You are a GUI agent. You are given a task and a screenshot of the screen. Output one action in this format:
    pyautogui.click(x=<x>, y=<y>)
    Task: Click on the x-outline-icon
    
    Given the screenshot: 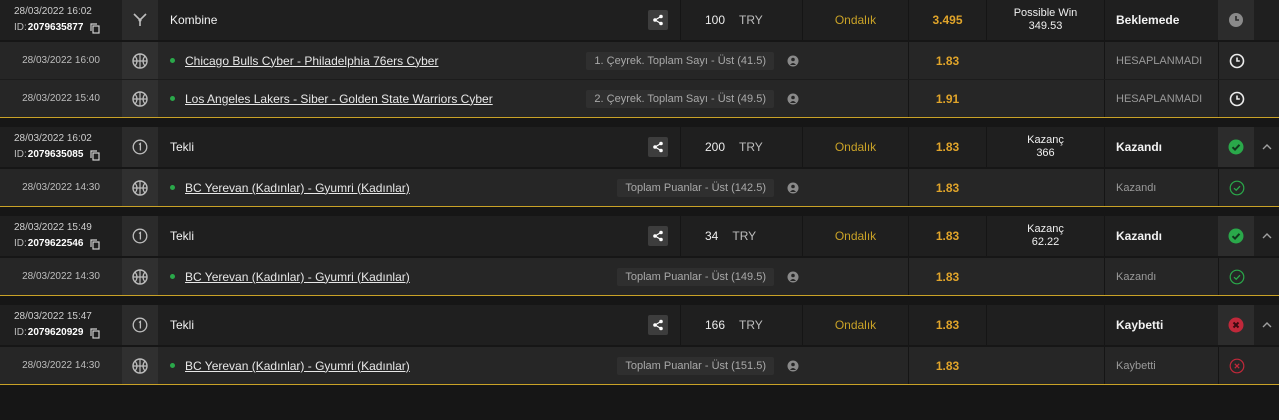 What is the action you would take?
    pyautogui.click(x=1236, y=365)
    